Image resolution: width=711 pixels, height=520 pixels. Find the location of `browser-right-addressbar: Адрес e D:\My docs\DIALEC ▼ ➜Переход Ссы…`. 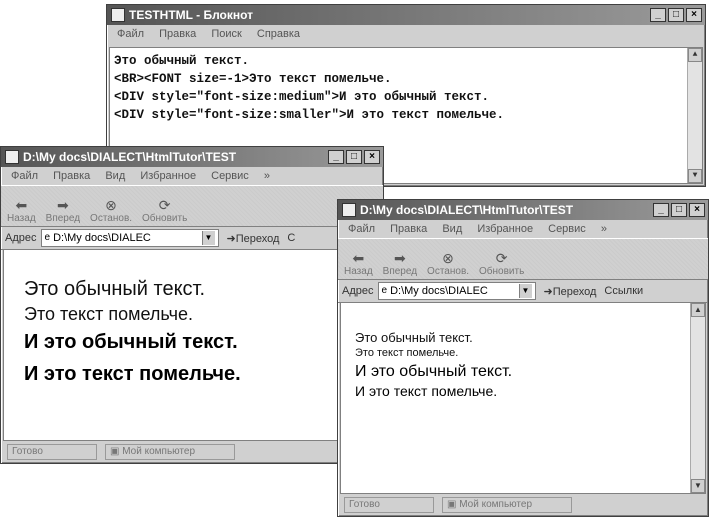

browser-right-addressbar: Адрес e D:\My docs\DIALEC ▼ ➜Переход Ссы… is located at coordinates (523, 291).